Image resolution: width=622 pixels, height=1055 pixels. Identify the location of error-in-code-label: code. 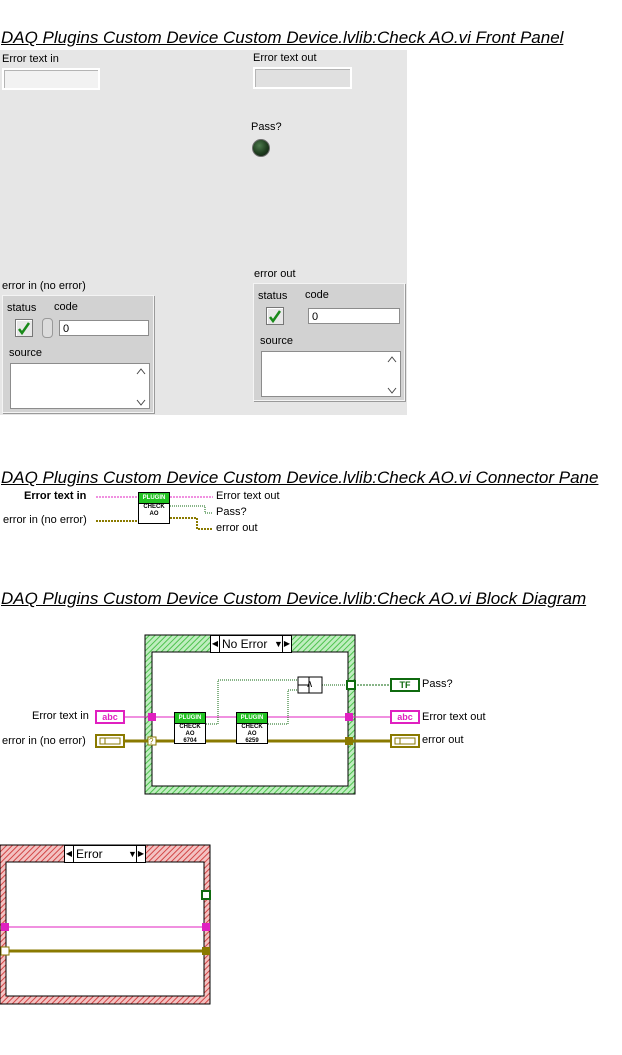
(66, 307).